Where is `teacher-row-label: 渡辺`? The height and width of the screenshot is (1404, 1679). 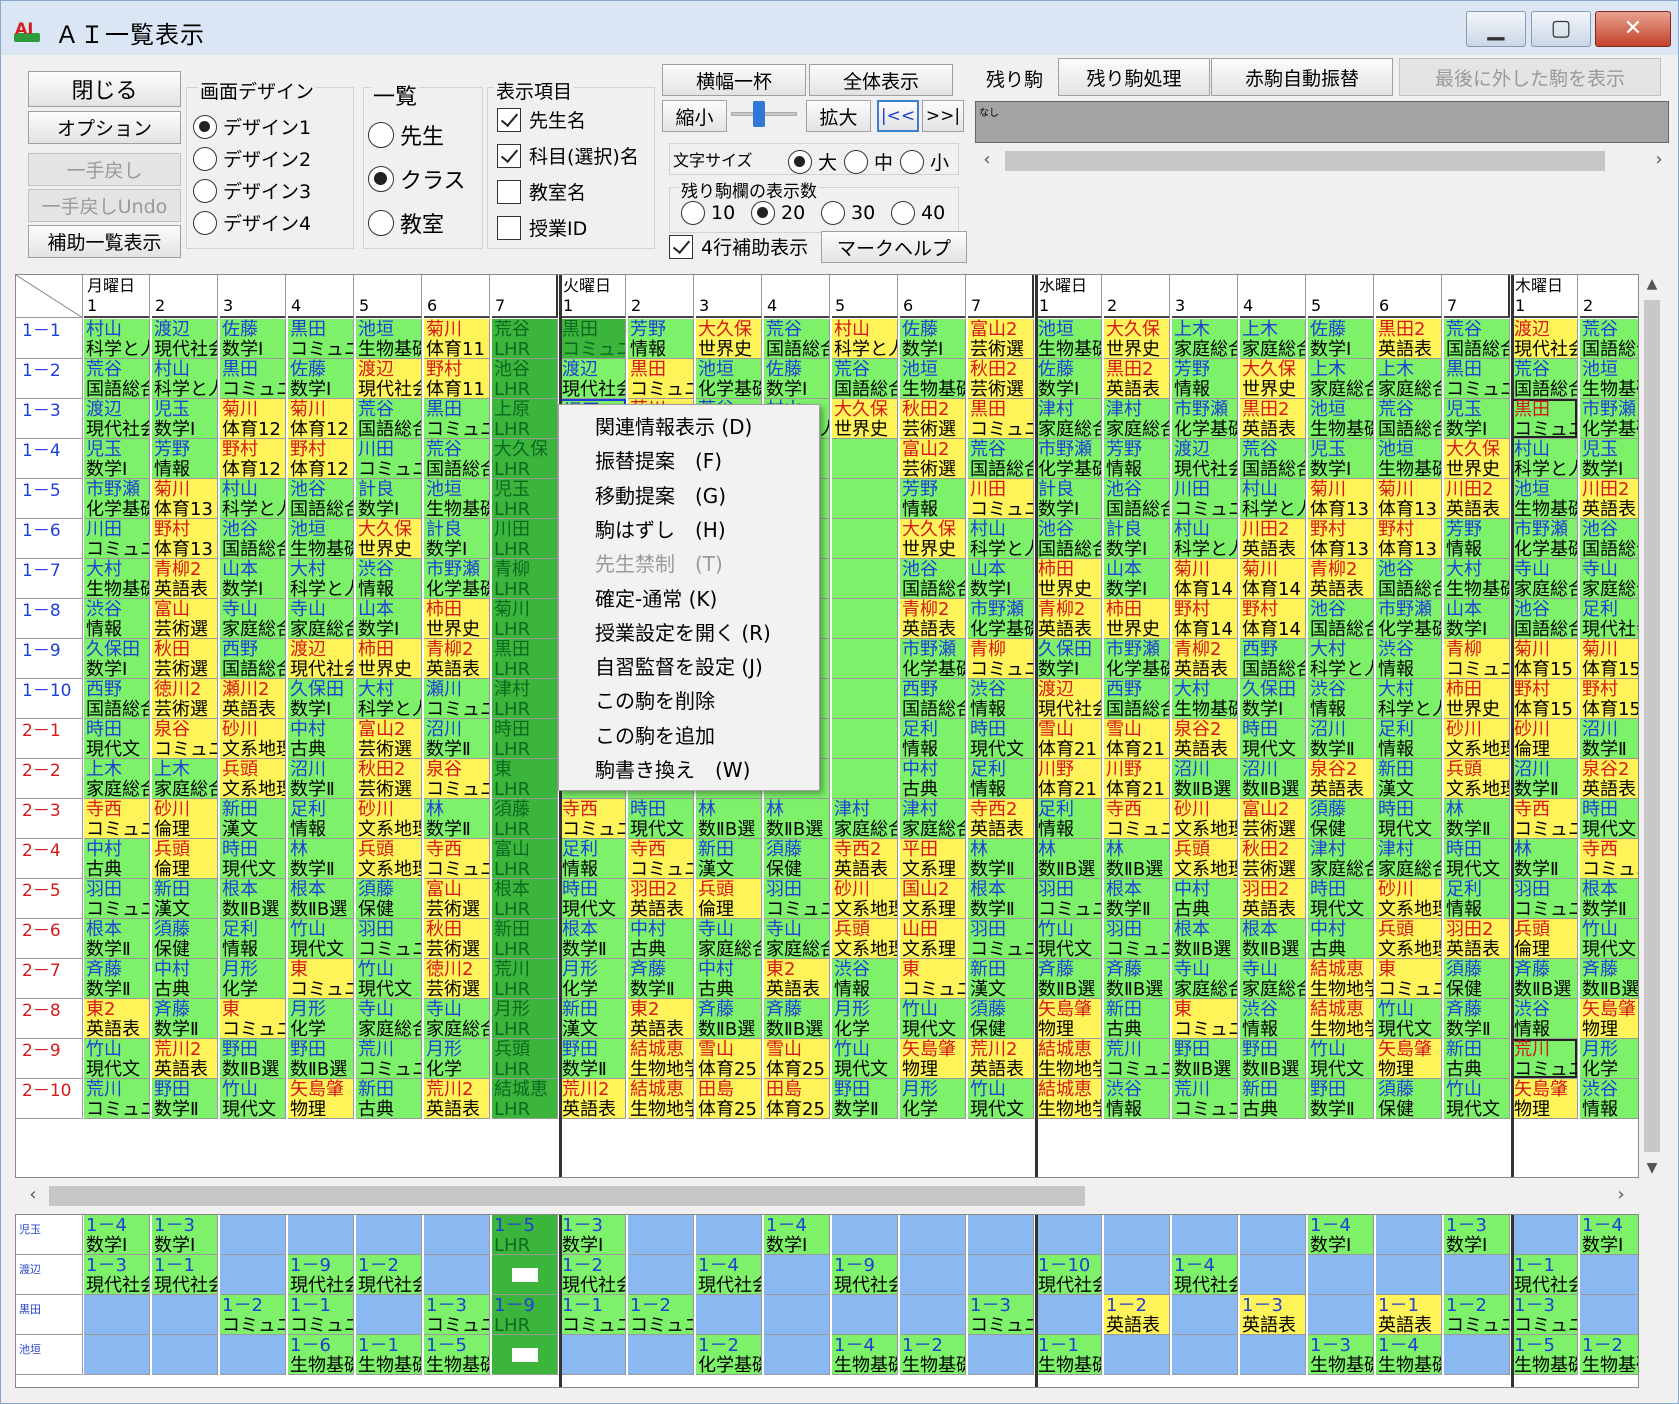
teacher-row-label: 渡辺 is located at coordinates (49, 1275).